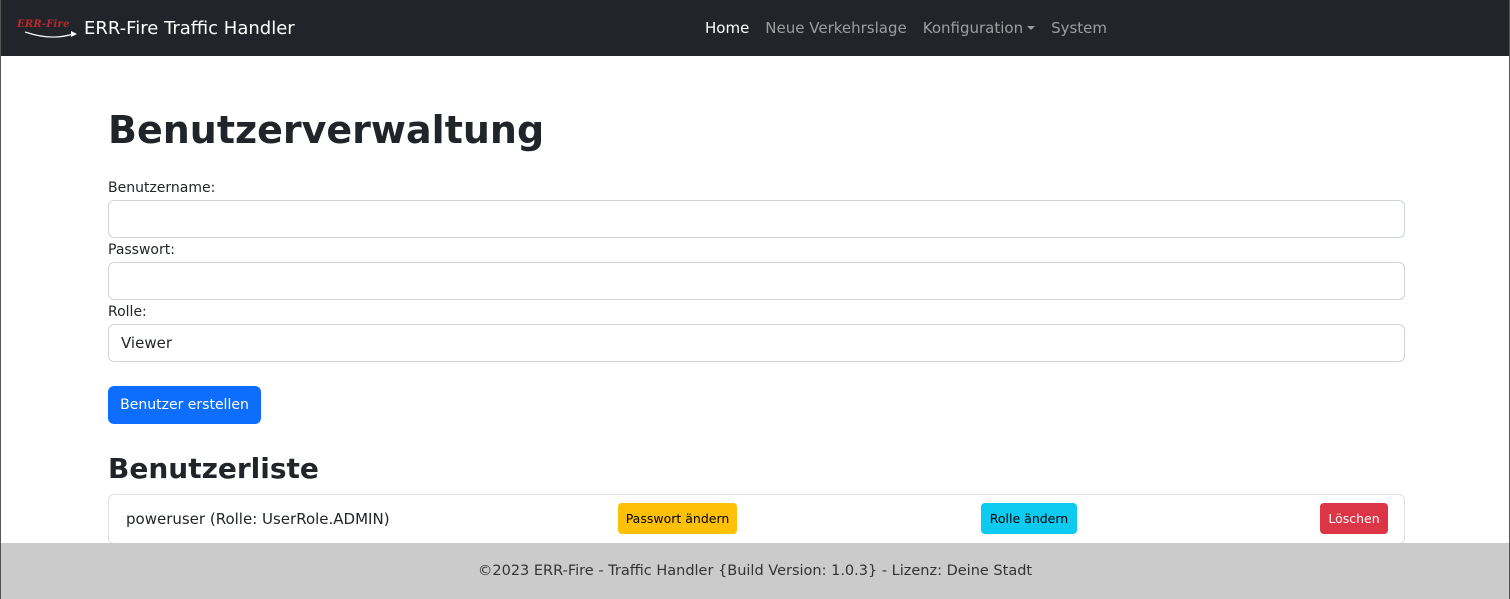 This screenshot has width=1510, height=599. What do you see at coordinates (1354, 518) in the screenshot?
I see `delete-user-button: Löschen` at bounding box center [1354, 518].